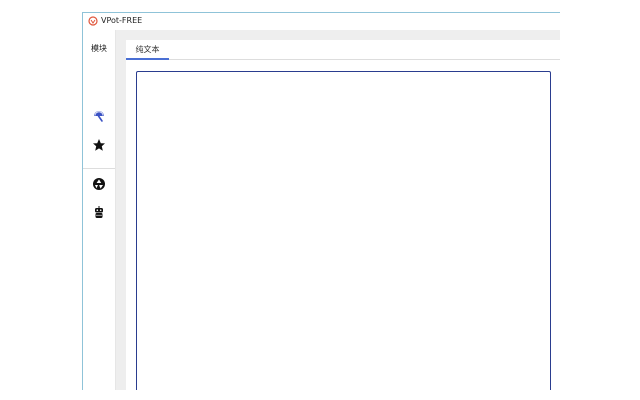  What do you see at coordinates (122, 20) in the screenshot?
I see `window-title: VPot-FREE` at bounding box center [122, 20].